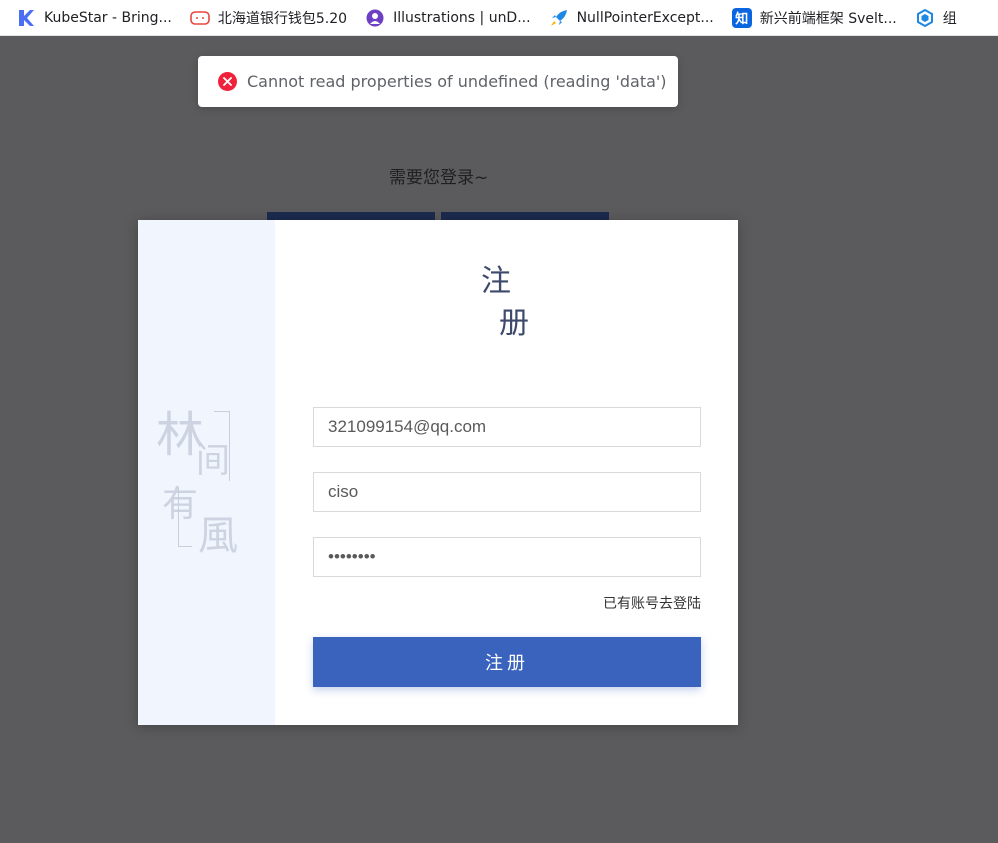 The height and width of the screenshot is (843, 998). What do you see at coordinates (180, 504) in the screenshot?
I see `seal-char: 有` at bounding box center [180, 504].